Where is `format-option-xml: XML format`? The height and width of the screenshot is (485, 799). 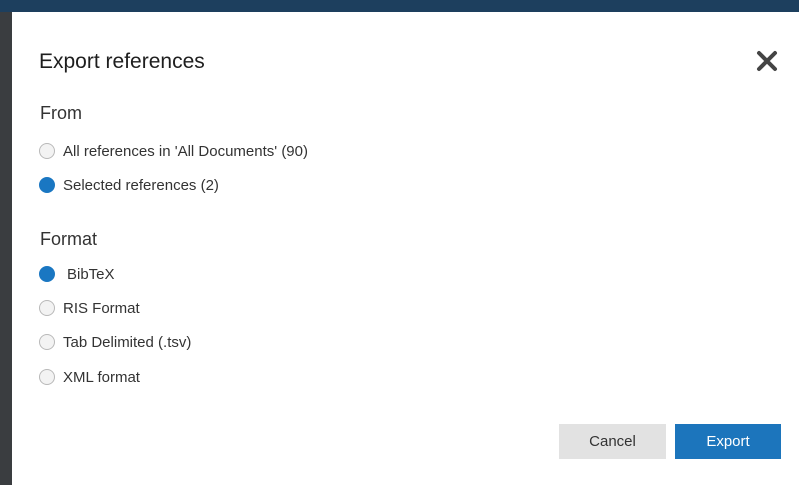
format-option-xml: XML format is located at coordinates (89, 377).